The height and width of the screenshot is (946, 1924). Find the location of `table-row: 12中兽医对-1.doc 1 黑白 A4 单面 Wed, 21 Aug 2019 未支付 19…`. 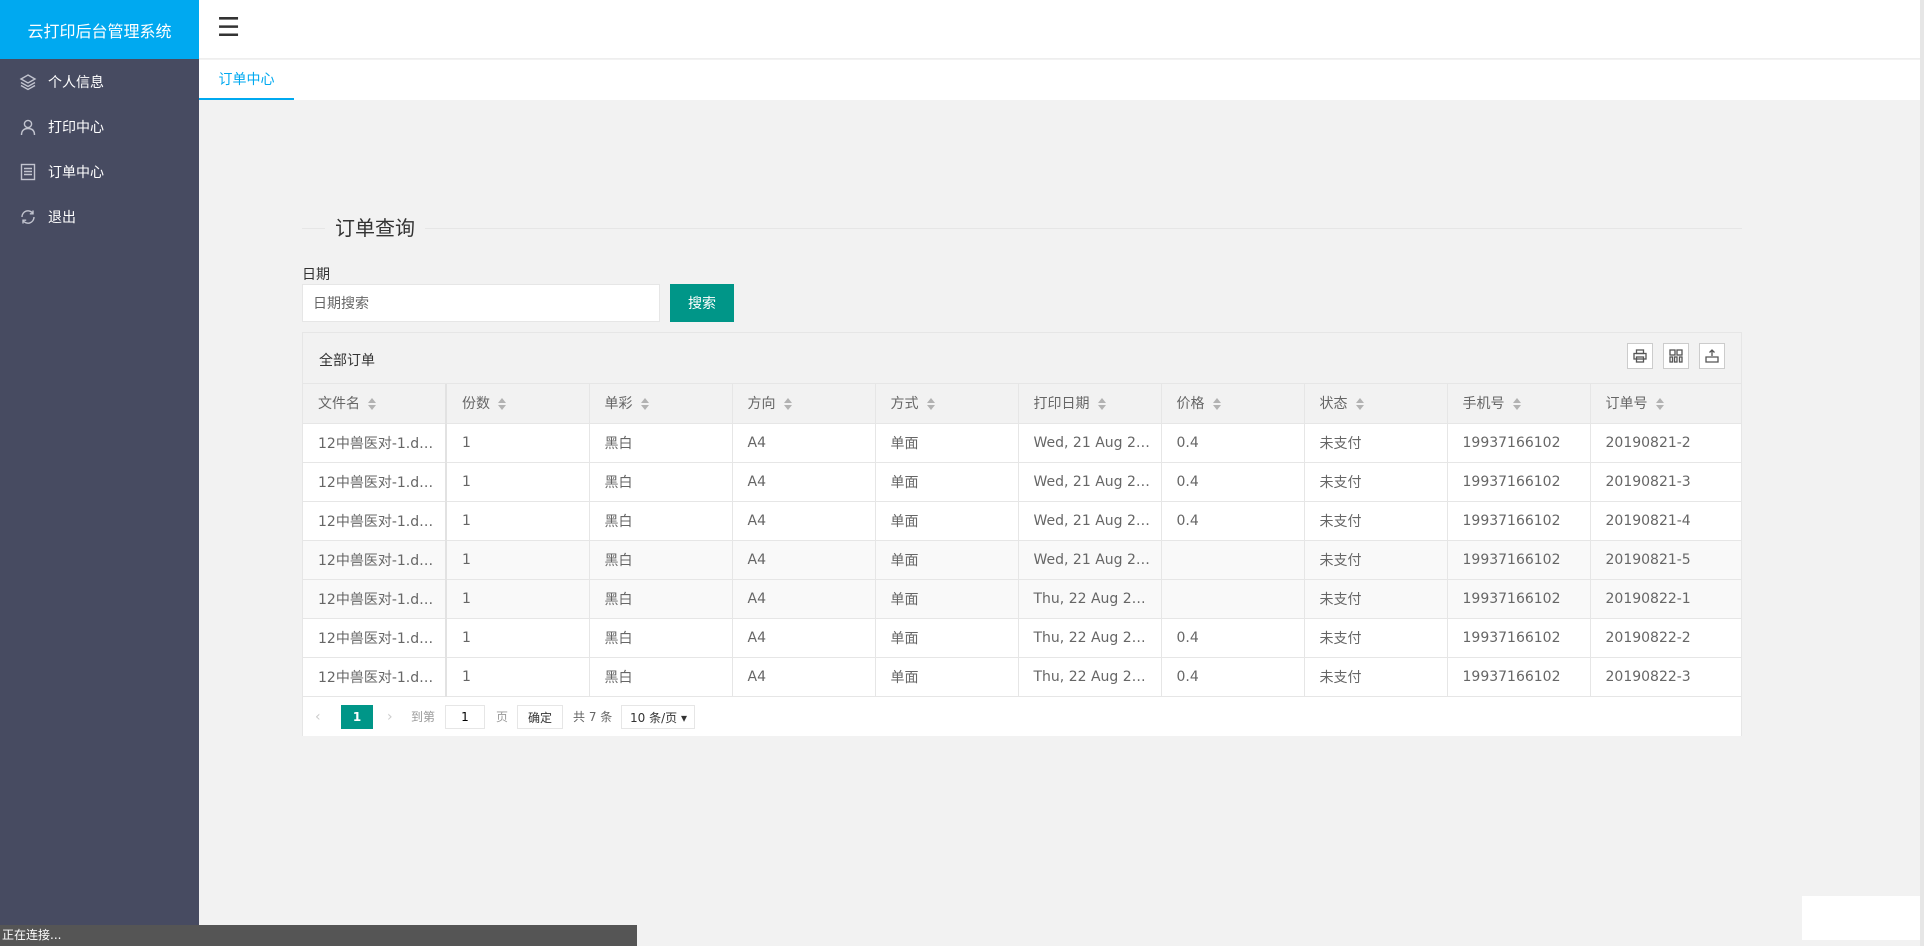

table-row: 12中兽医对-1.doc 1 黑白 A4 单面 Wed, 21 Aug 2019 未支付 19… is located at coordinates (1022, 560).